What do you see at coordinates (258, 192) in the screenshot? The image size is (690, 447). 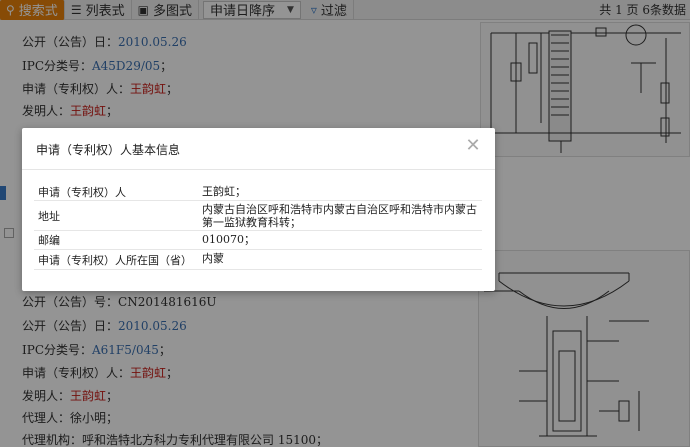 I see `info-row-applicant: 申请（专利权）人 王韵虹；` at bounding box center [258, 192].